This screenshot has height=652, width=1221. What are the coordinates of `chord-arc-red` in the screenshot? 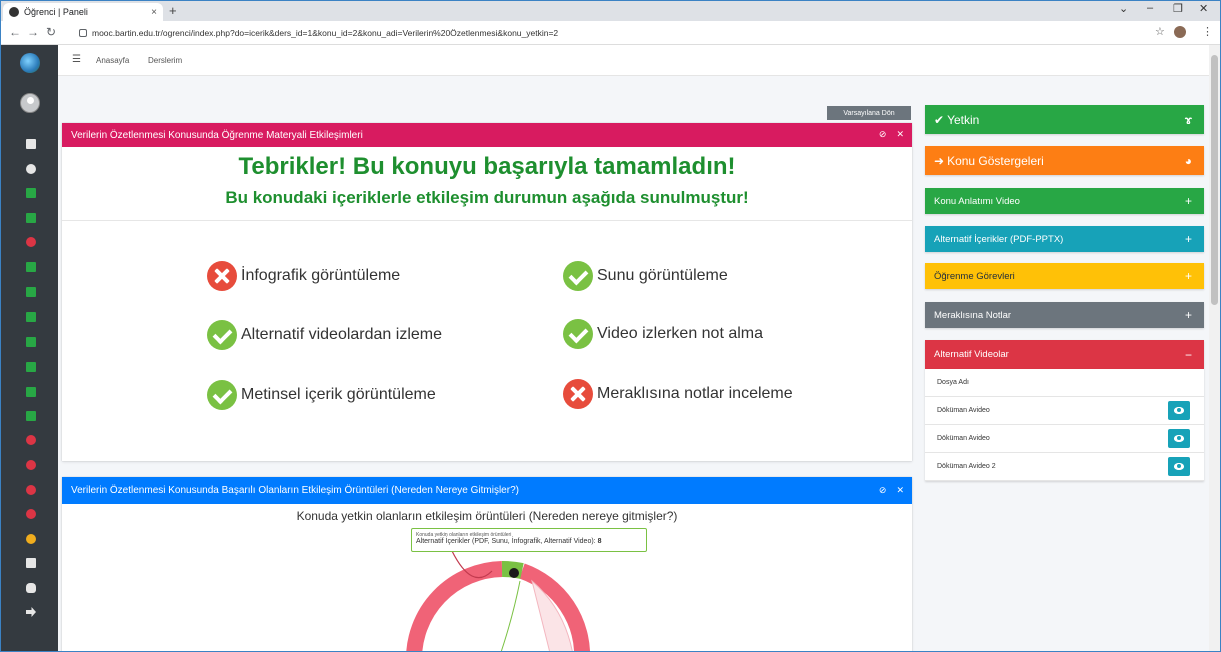 It's located at (454, 606).